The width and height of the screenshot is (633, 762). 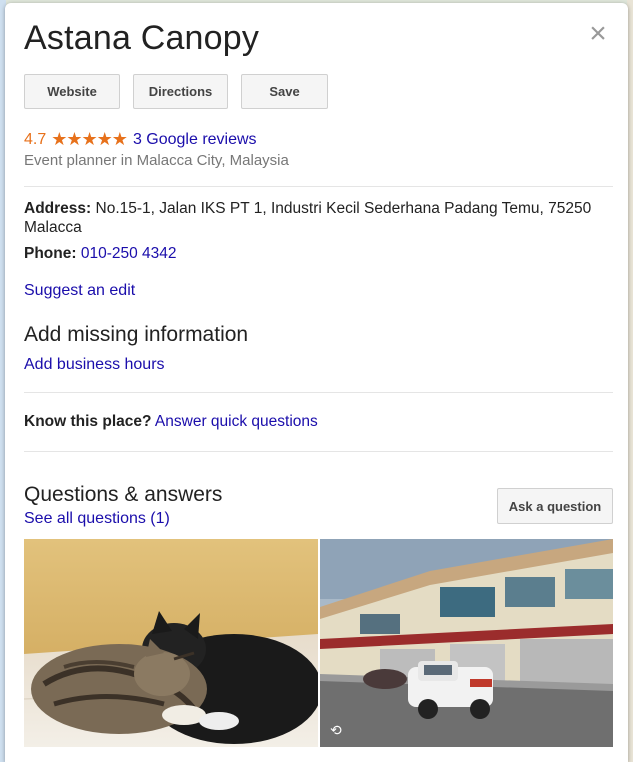 I want to click on know-this-place-row: Know this place? Answer quick questions, so click(x=171, y=422).